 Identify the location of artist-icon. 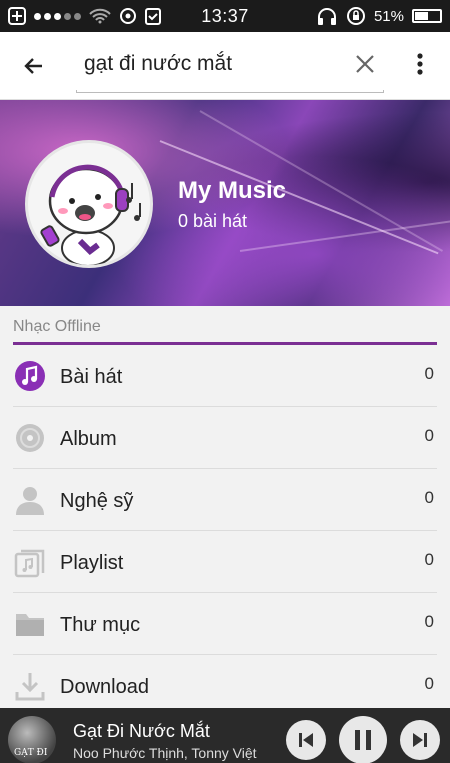
(30, 500).